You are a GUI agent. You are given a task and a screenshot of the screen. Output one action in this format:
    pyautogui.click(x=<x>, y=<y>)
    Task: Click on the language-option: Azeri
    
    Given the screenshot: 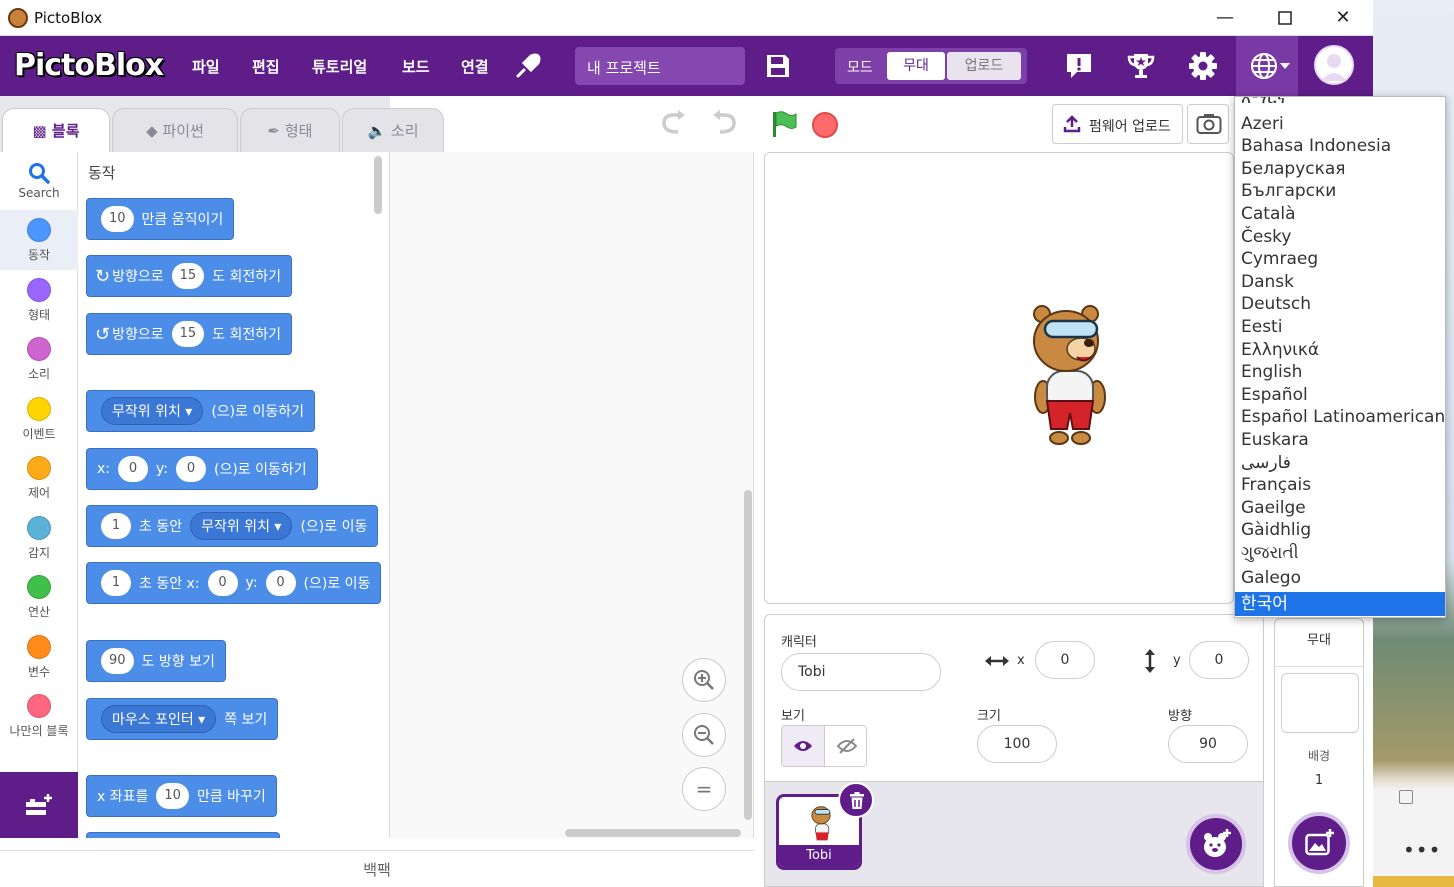 What is the action you would take?
    pyautogui.click(x=1340, y=124)
    